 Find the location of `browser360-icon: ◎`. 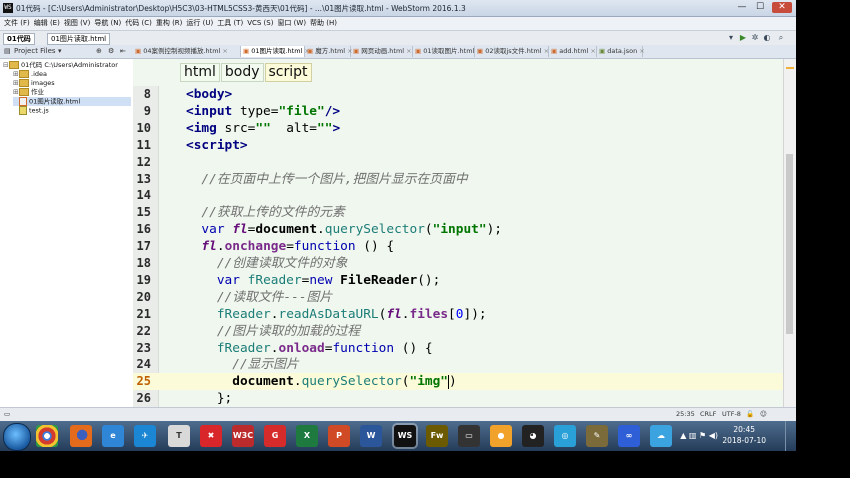

browser360-icon: ◎ is located at coordinates (565, 436).